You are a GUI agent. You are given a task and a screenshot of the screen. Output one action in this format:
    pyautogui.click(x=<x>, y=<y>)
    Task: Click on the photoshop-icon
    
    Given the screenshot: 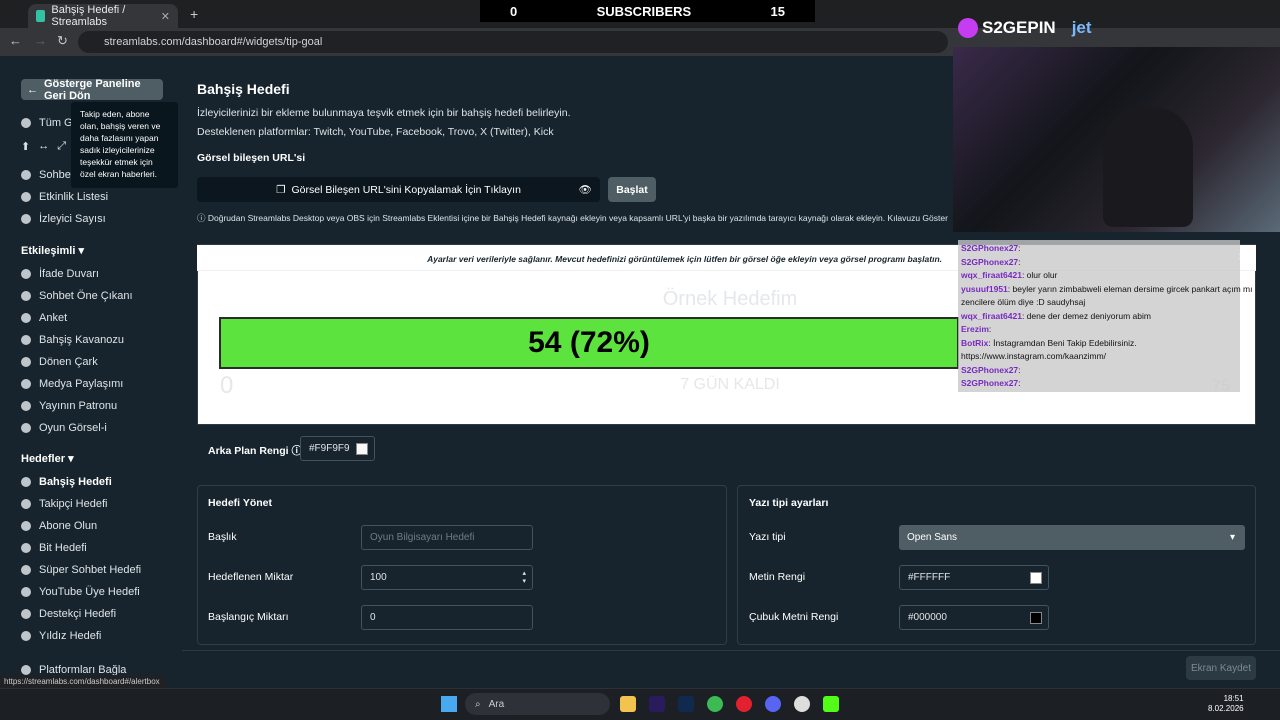 What is the action you would take?
    pyautogui.click(x=686, y=704)
    